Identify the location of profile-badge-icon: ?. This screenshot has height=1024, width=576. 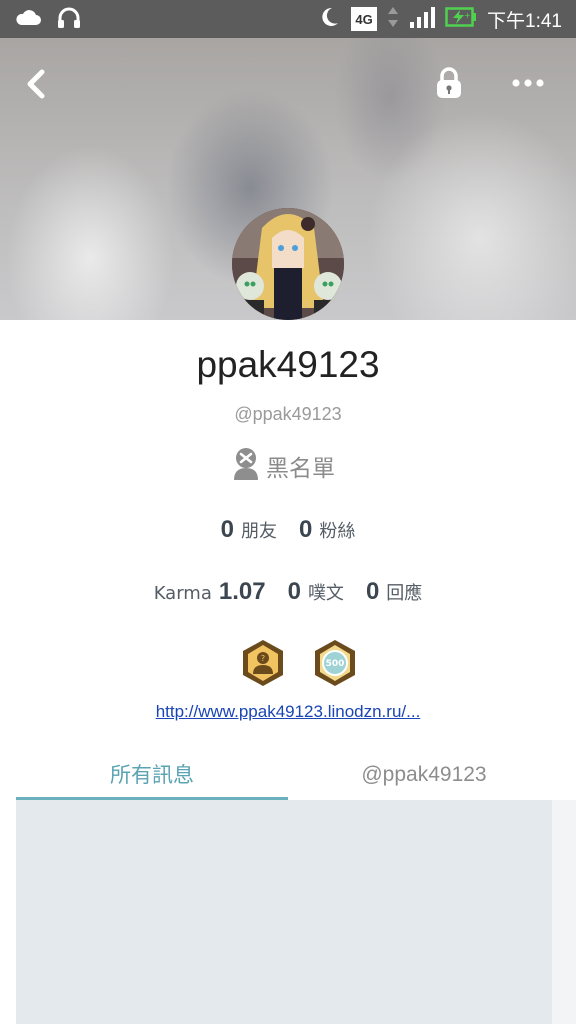
(263, 666).